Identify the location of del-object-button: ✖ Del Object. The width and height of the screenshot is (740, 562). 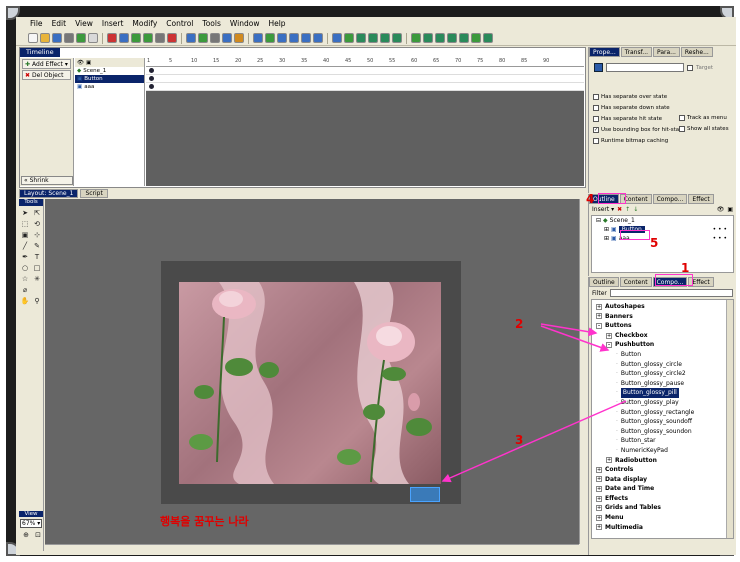
(46, 75).